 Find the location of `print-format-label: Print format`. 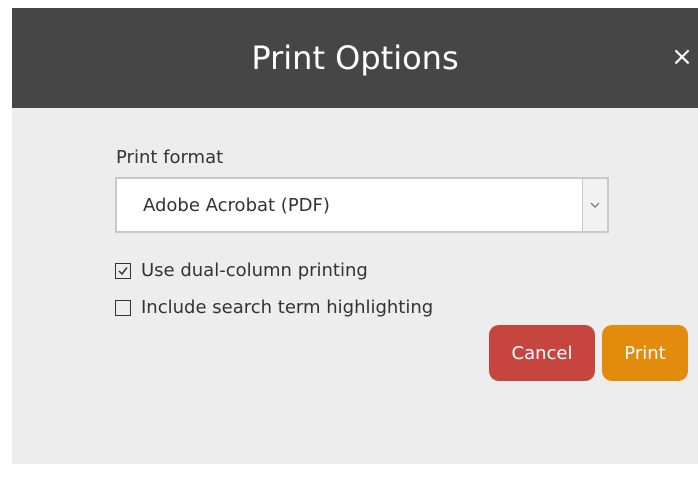

print-format-label: Print format is located at coordinates (170, 157).